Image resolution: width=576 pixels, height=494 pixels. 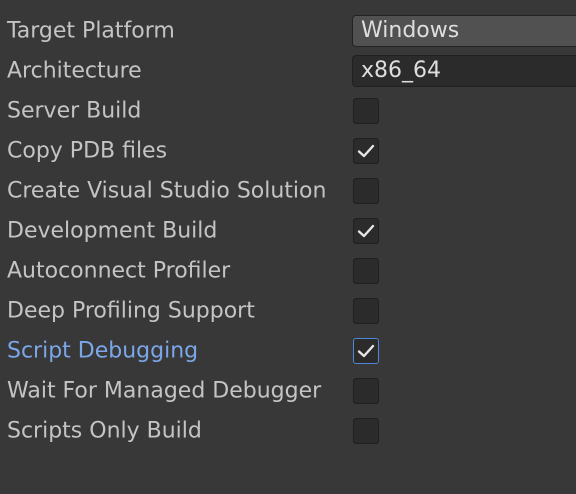 I want to click on copy-pdb-files-label: Copy PDB files, so click(x=87, y=151).